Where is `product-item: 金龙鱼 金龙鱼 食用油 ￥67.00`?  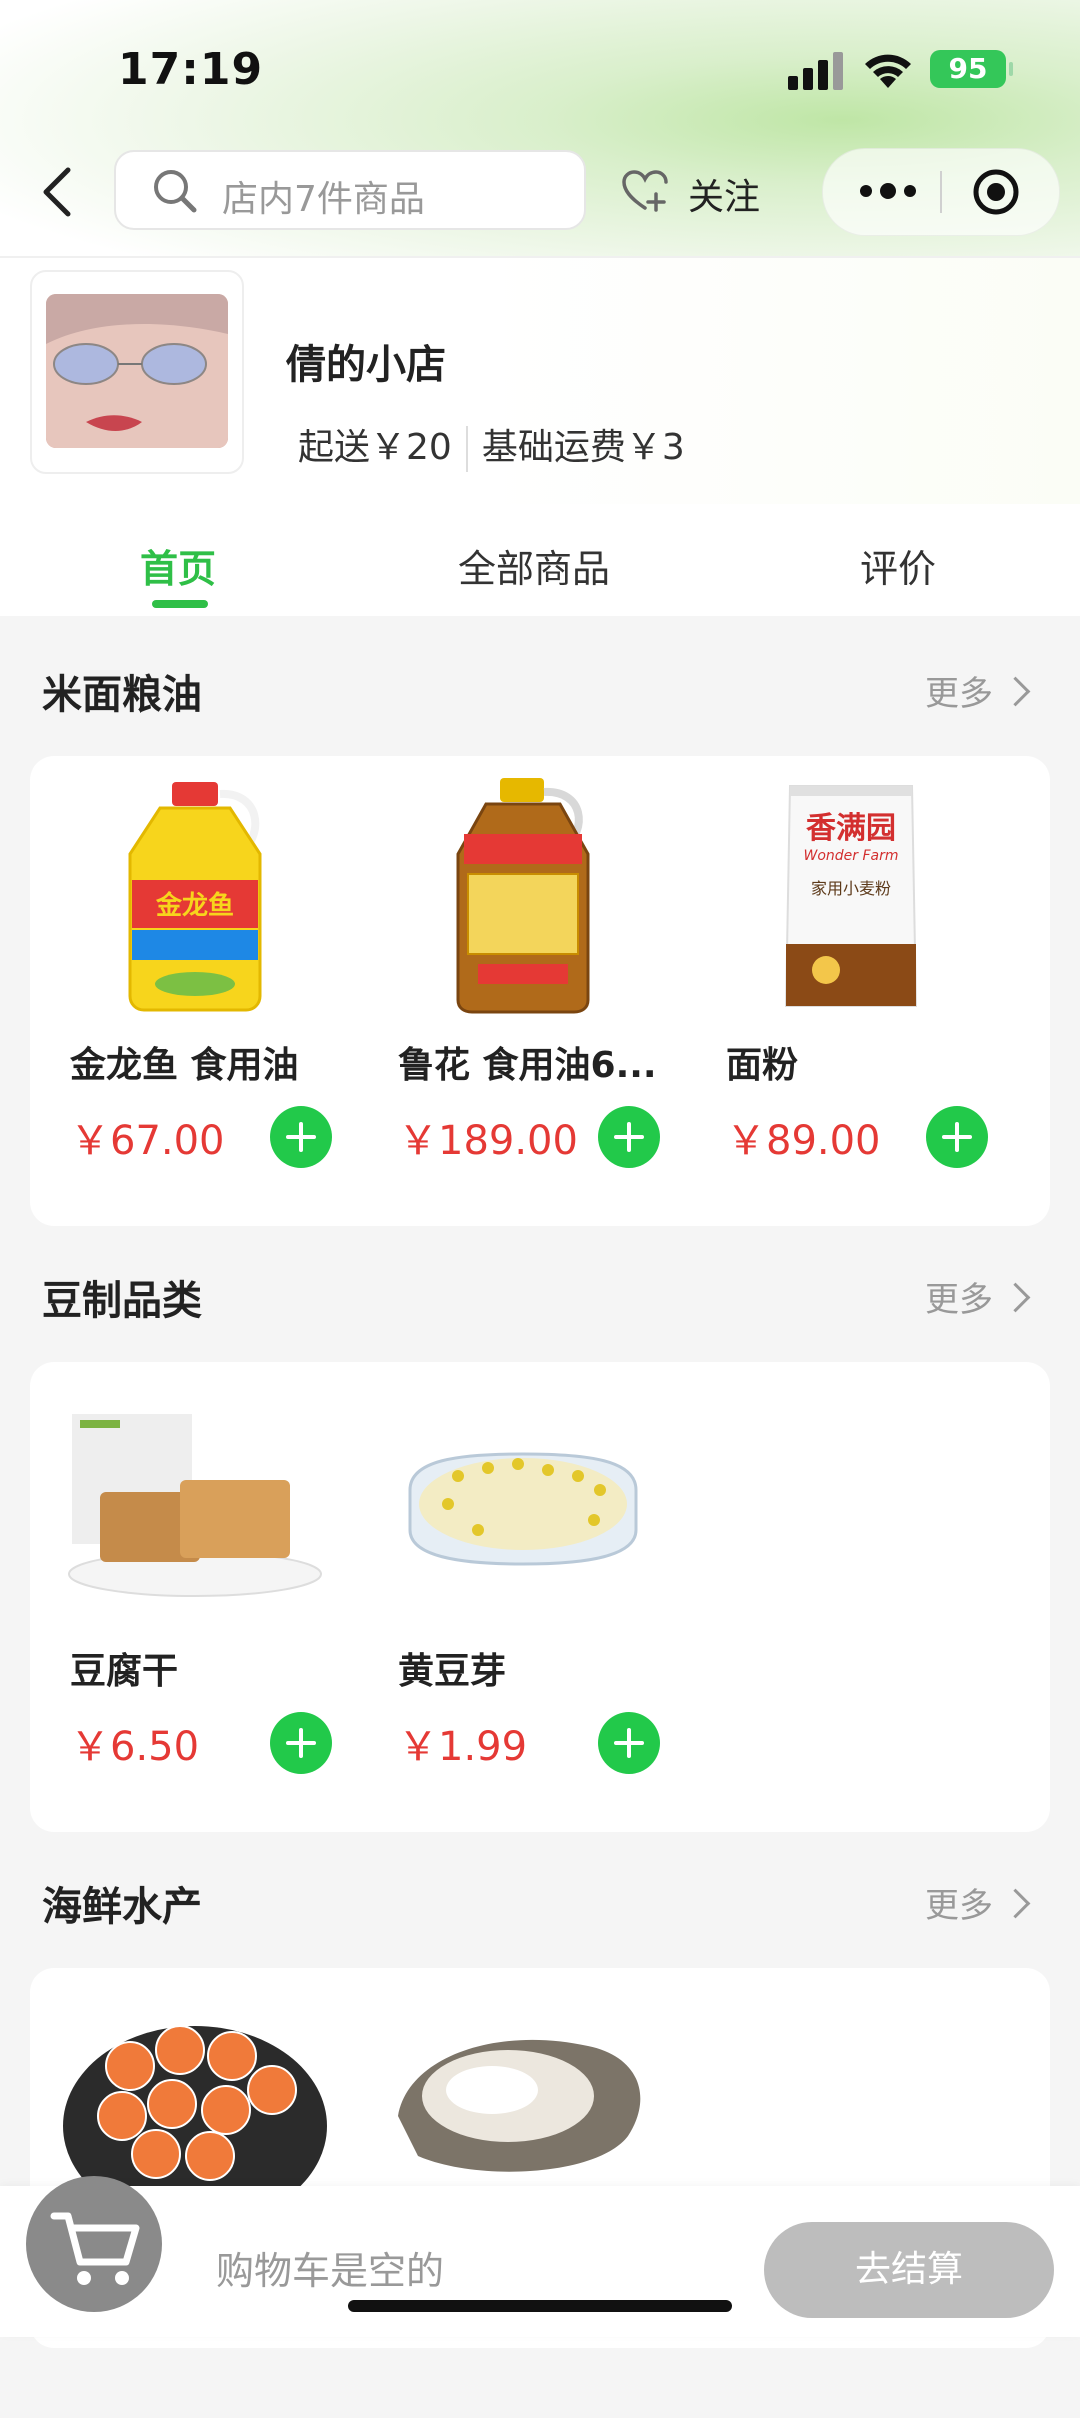
product-item: 金龙鱼 金龙鱼 食用油 ￥67.00 is located at coordinates (181, 981).